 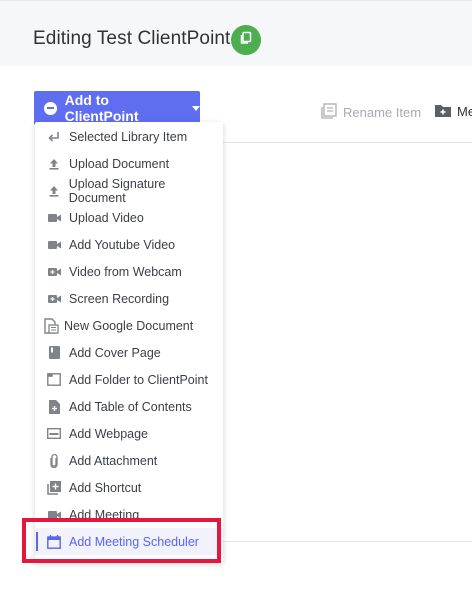 I want to click on menu-item-add-folder: Add Folder to ClientPoint, so click(x=129, y=379).